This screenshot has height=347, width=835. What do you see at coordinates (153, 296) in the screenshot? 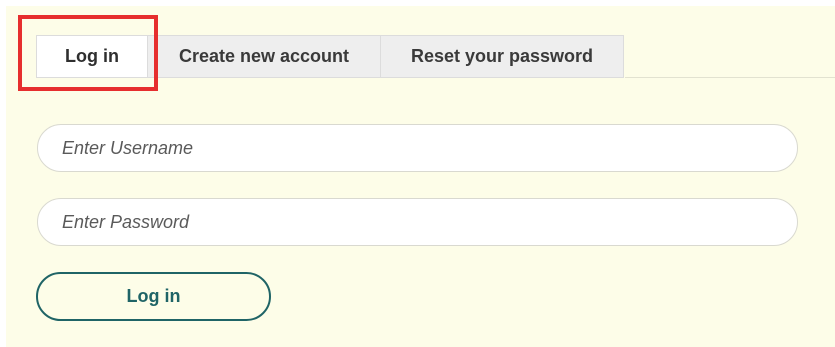
I see `log-in-button: Log in` at bounding box center [153, 296].